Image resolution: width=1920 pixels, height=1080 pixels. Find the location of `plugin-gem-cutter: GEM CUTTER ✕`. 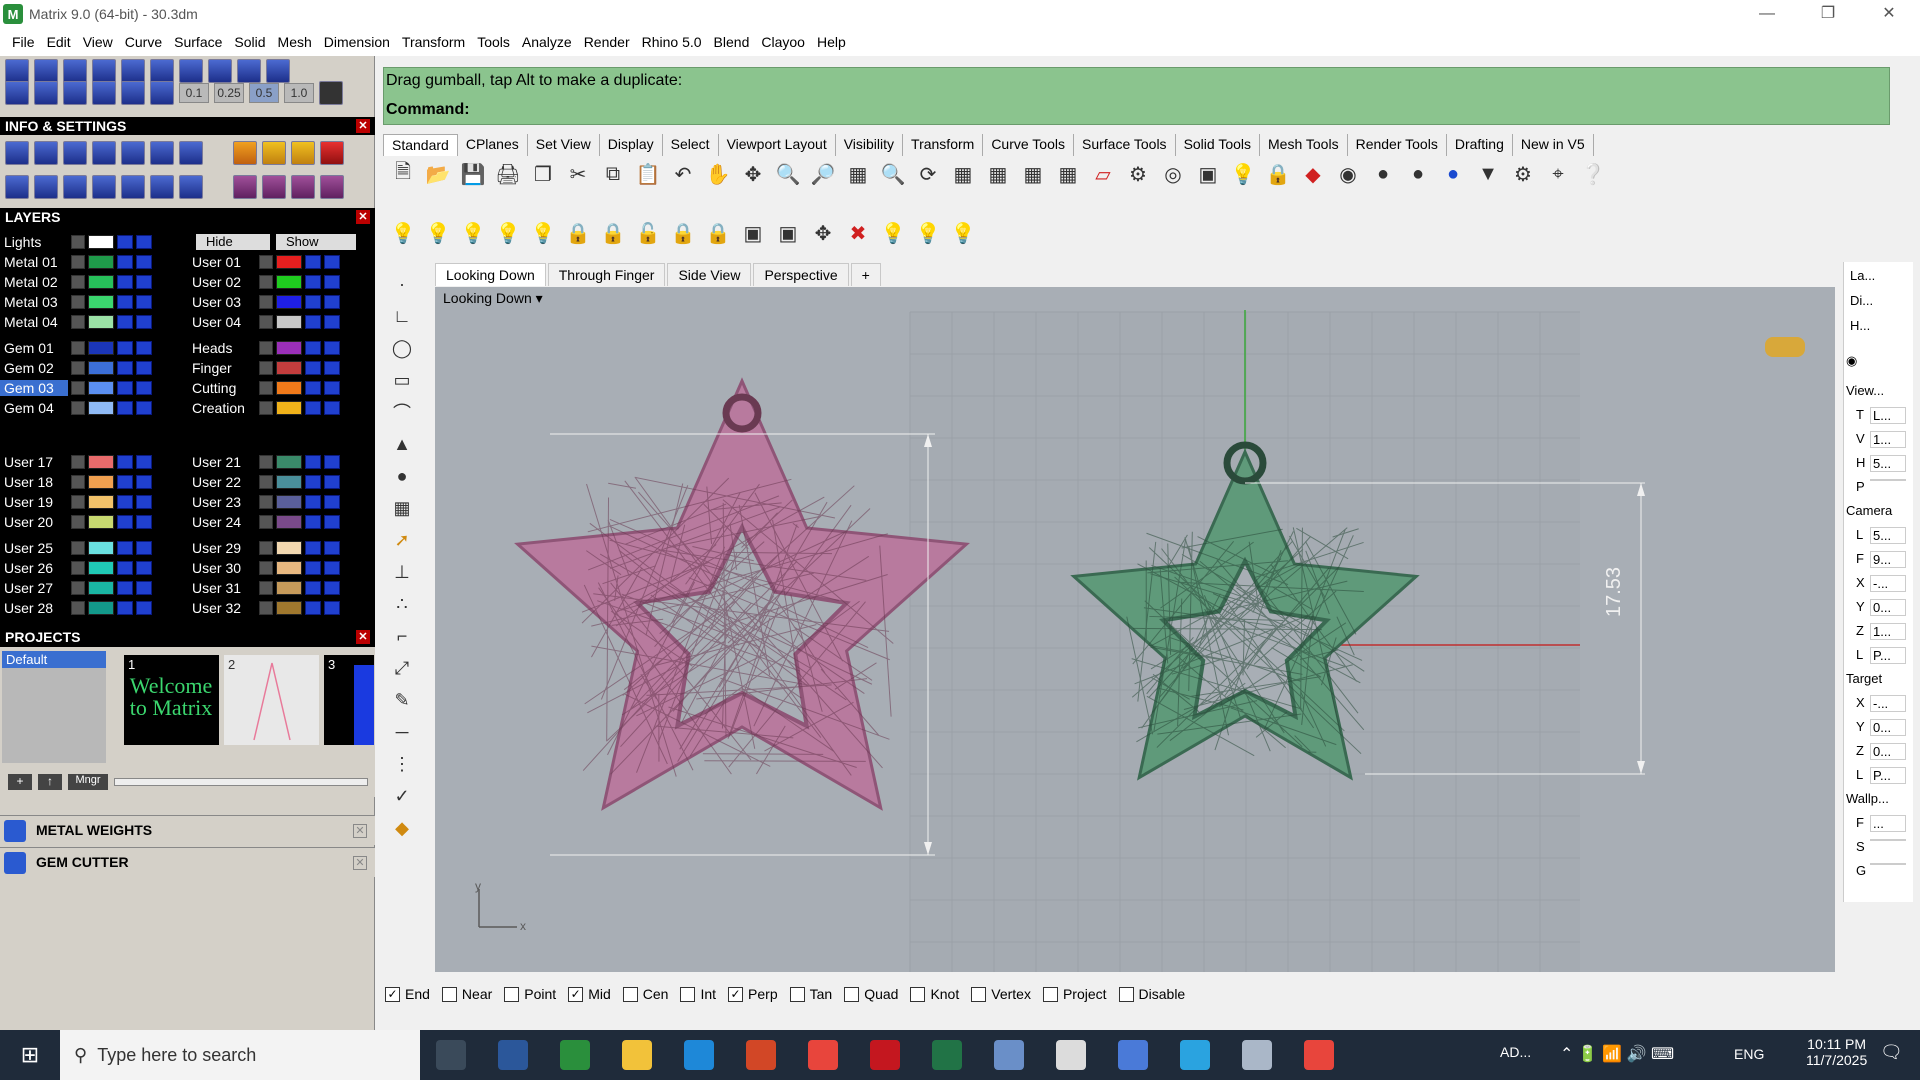

plugin-gem-cutter: GEM CUTTER ✕ is located at coordinates (187, 862).